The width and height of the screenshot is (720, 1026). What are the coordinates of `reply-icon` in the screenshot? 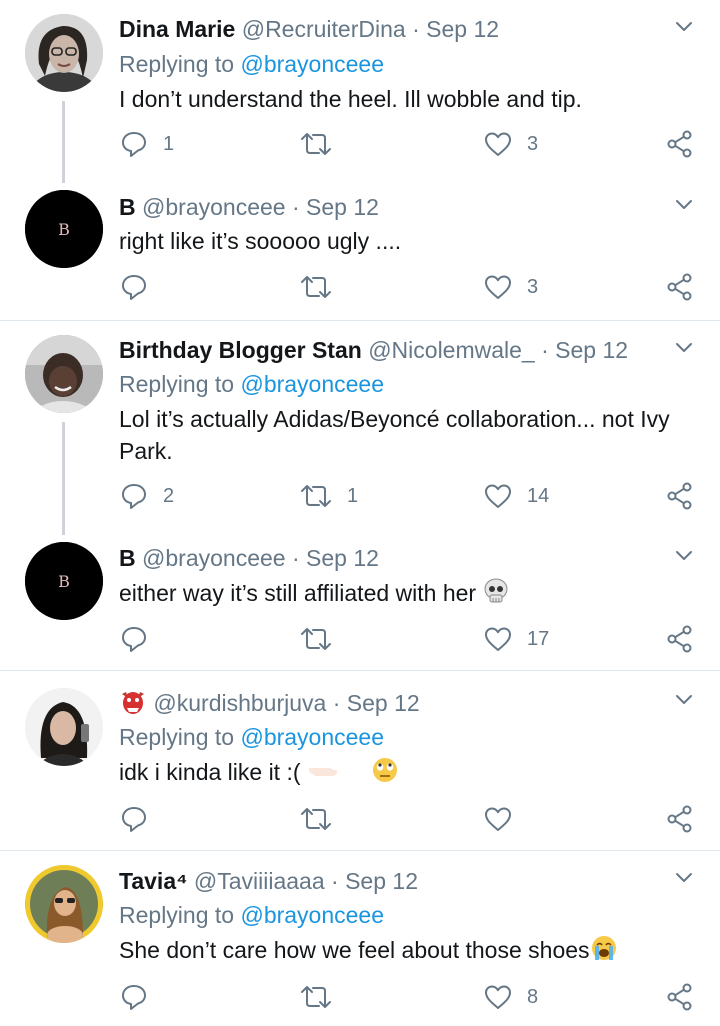 It's located at (134, 496).